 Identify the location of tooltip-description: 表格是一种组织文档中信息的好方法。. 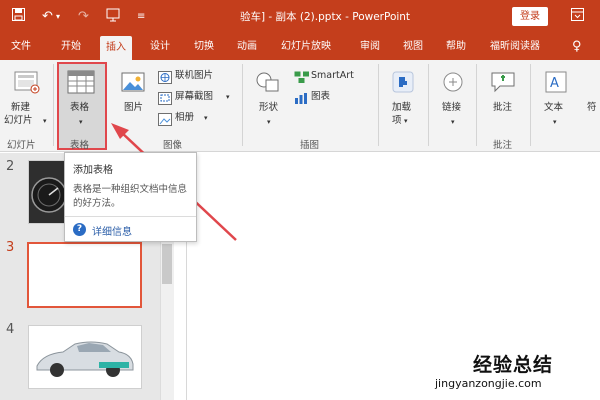
(130, 196).